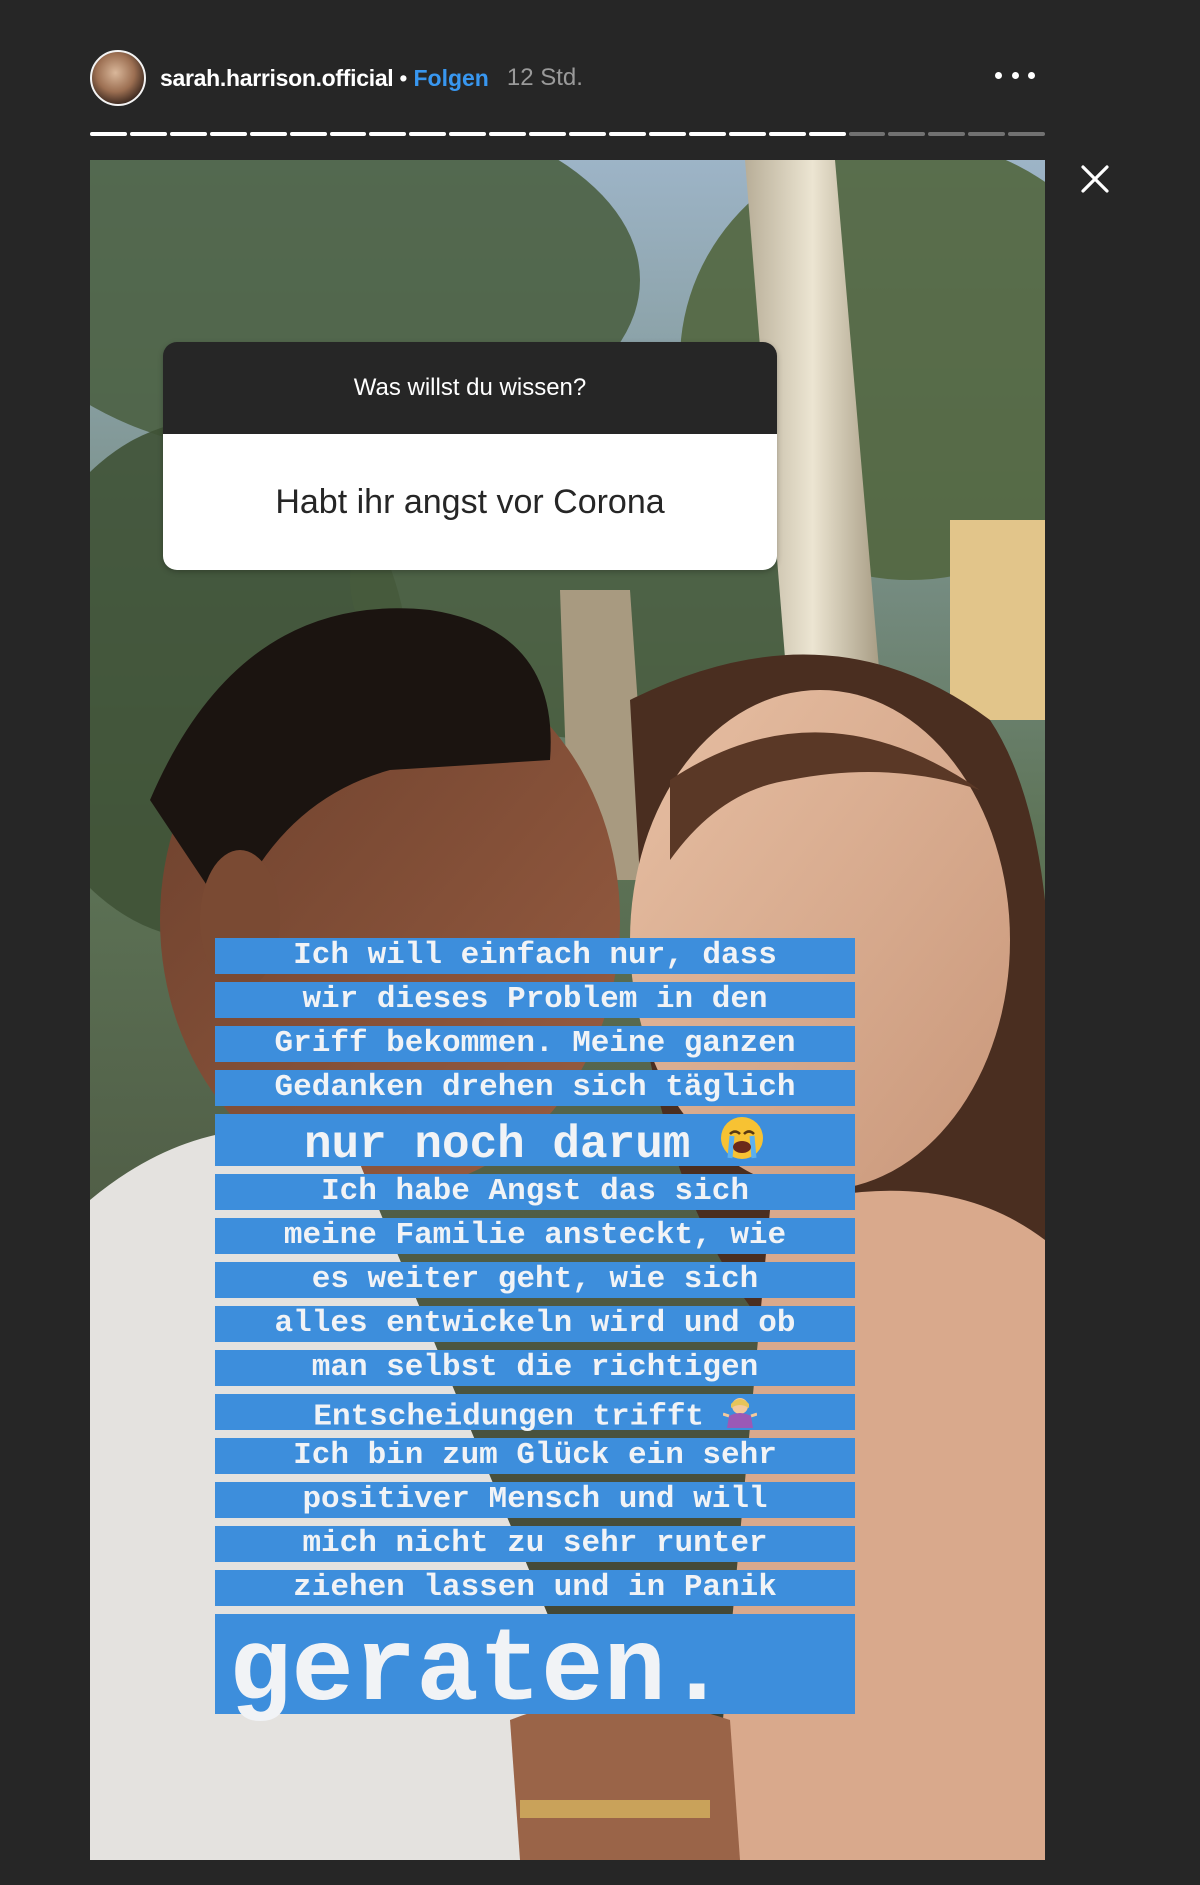 The height and width of the screenshot is (1885, 1200). Describe the element at coordinates (535, 1280) in the screenshot. I see `caption-line: es weiter geht, wie sich` at that location.